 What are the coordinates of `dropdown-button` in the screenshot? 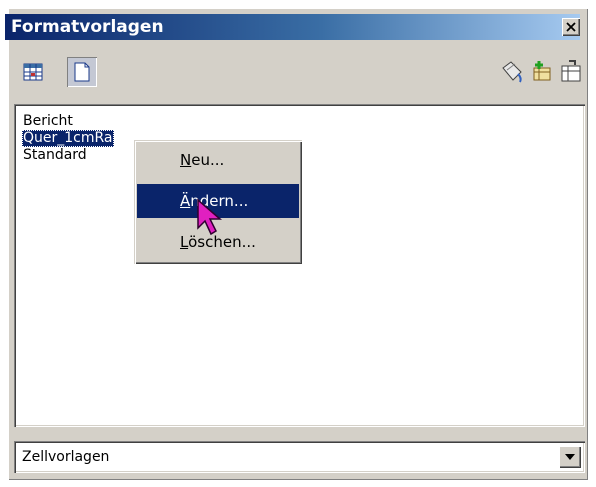 It's located at (570, 457).